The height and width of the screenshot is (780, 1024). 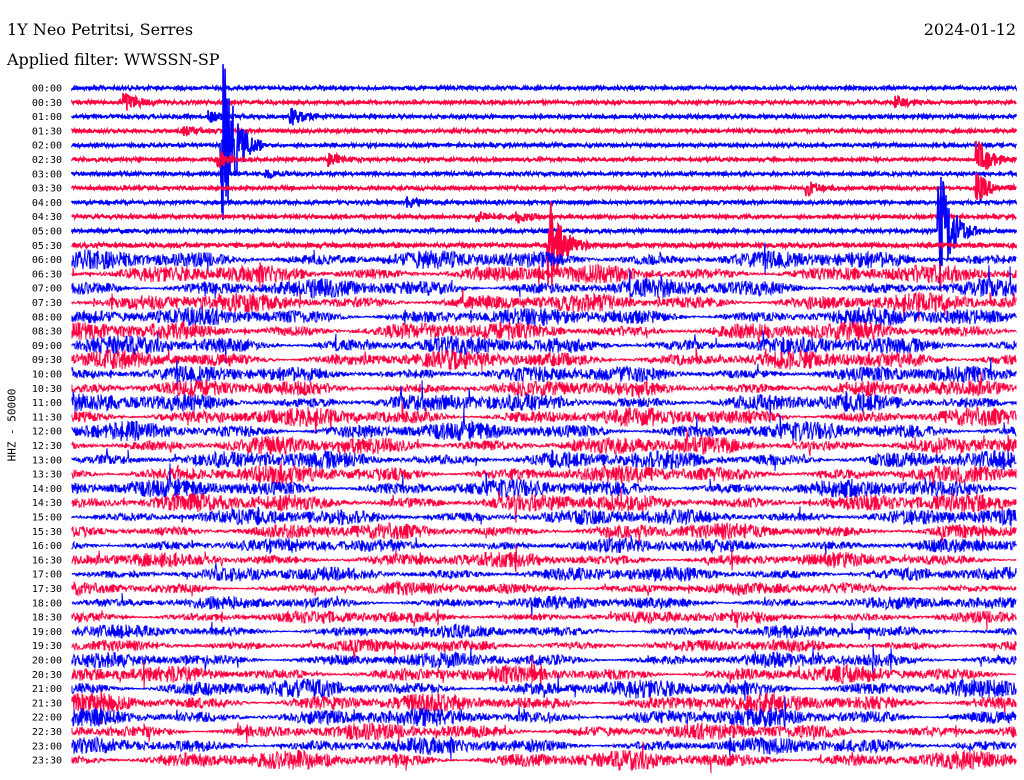 I want to click on row-time-label: 01:30, so click(x=47, y=131).